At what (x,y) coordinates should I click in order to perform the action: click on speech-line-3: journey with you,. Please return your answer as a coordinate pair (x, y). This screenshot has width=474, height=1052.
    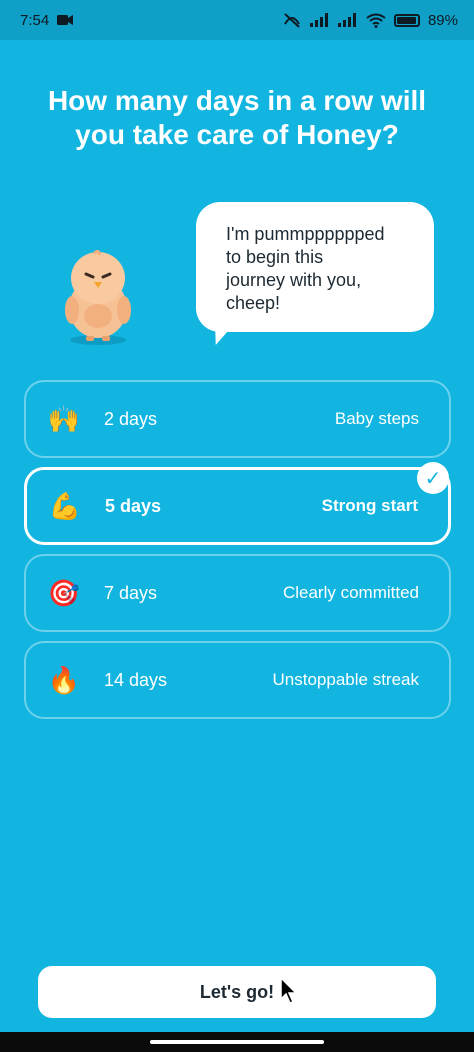
    Looking at the image, I should click on (294, 280).